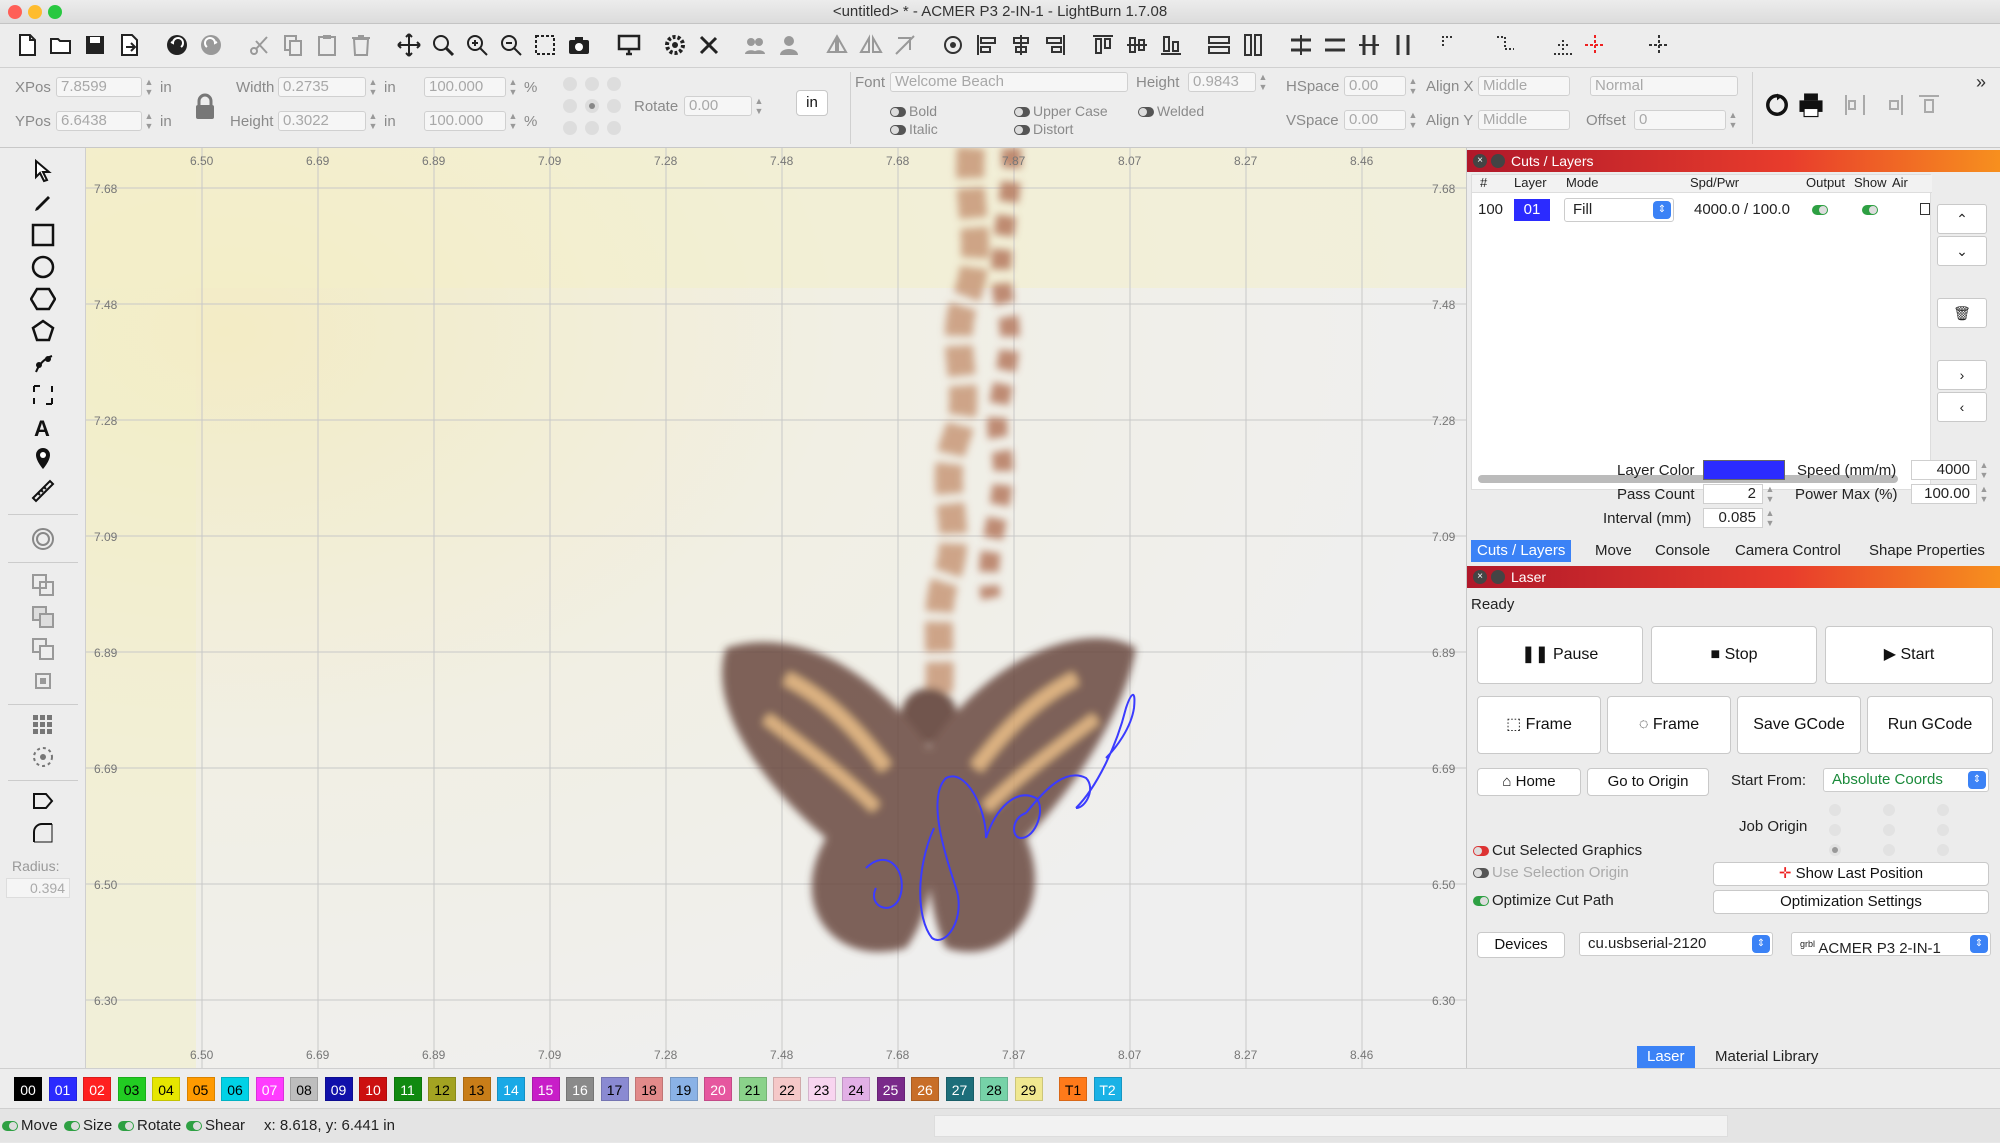 The height and width of the screenshot is (1143, 2000). What do you see at coordinates (718, 1089) in the screenshot?
I see `palette-swatch-20: 20` at bounding box center [718, 1089].